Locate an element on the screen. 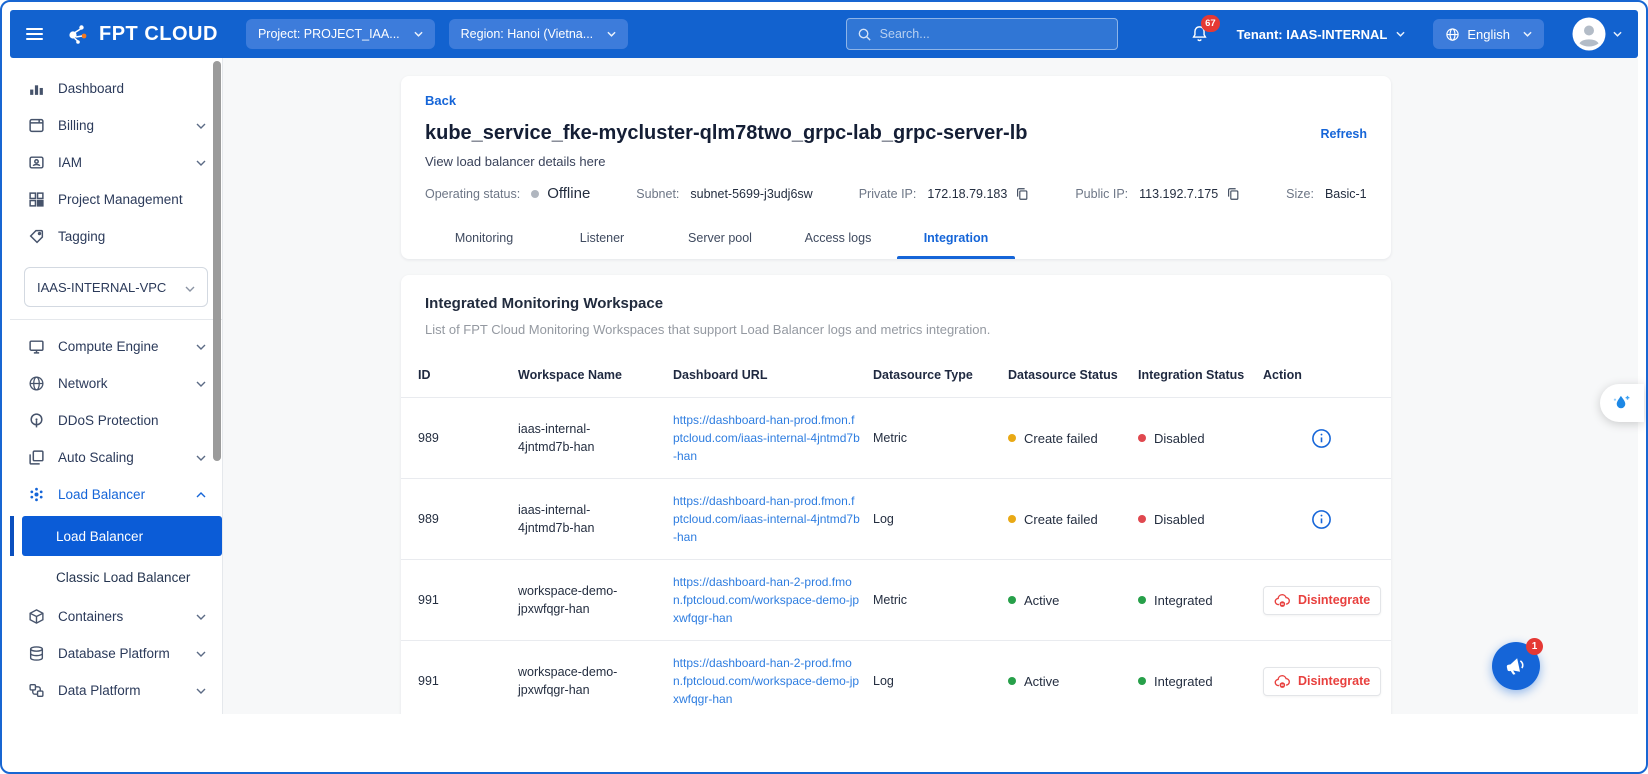 The width and height of the screenshot is (1648, 774). menu-icon is located at coordinates (34, 34).